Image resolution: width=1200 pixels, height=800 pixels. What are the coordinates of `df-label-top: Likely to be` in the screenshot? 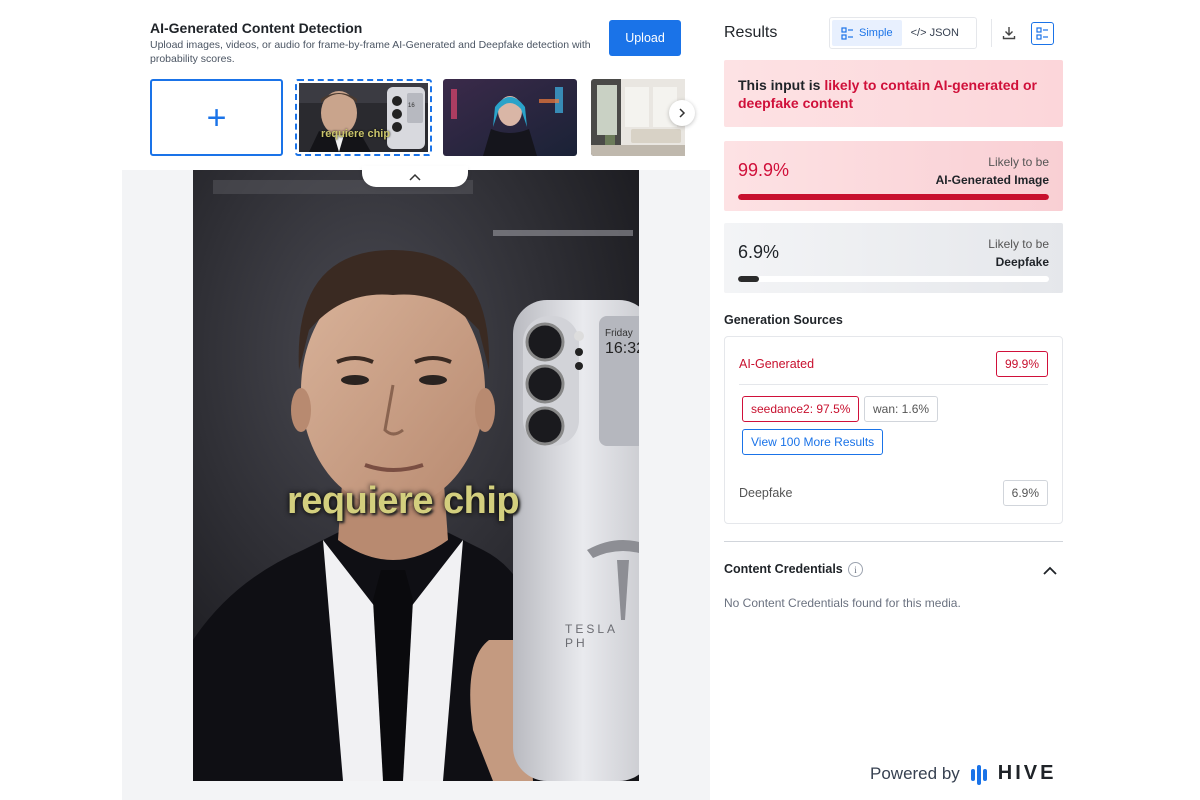 It's located at (1018, 244).